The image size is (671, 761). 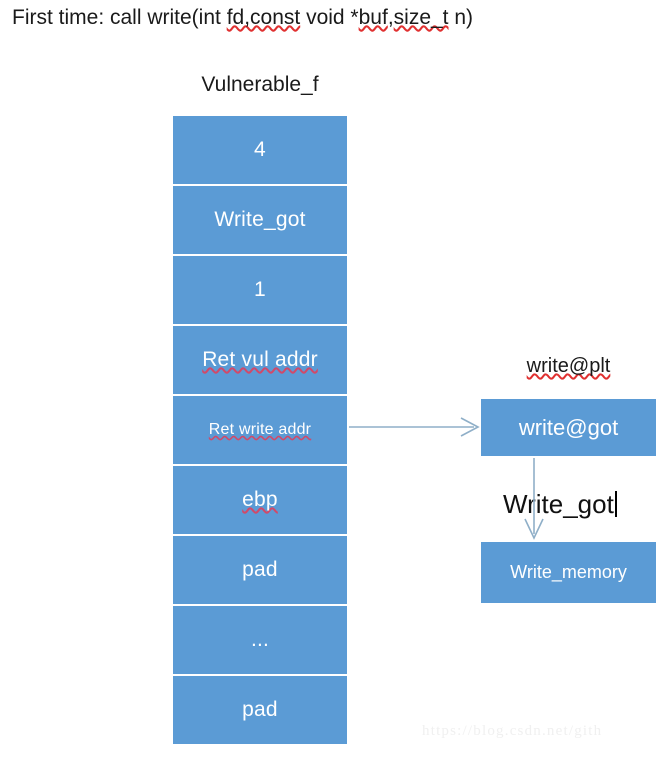 What do you see at coordinates (329, 17) in the screenshot?
I see `title-part-middle: void *` at bounding box center [329, 17].